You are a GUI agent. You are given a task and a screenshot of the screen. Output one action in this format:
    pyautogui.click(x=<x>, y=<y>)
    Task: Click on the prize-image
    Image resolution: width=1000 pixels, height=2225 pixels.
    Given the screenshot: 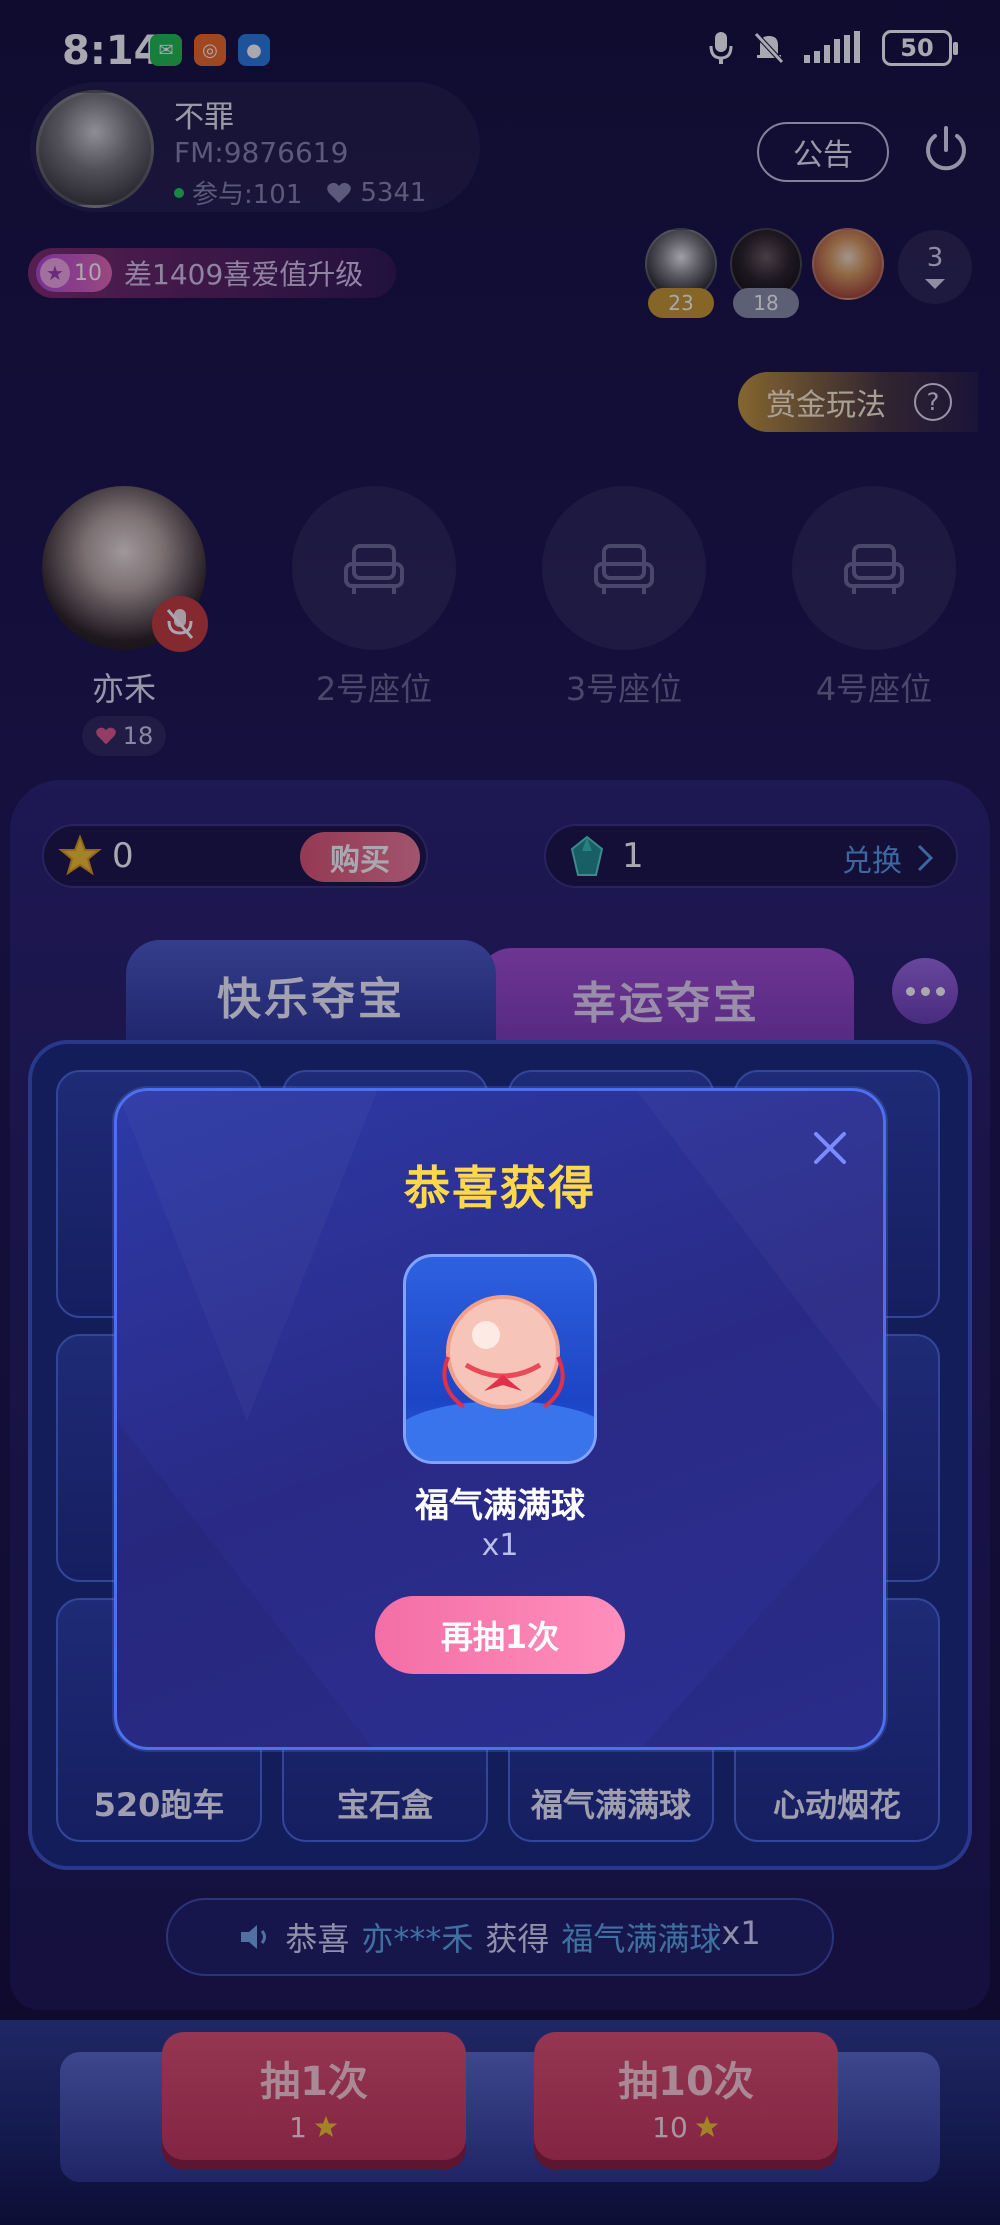 What is the action you would take?
    pyautogui.click(x=500, y=1359)
    